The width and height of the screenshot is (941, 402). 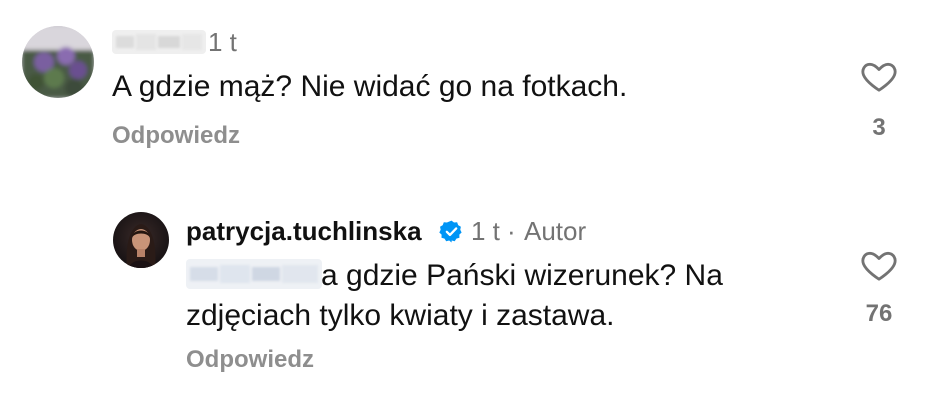 I want to click on verified-badge-icon, so click(x=450, y=231).